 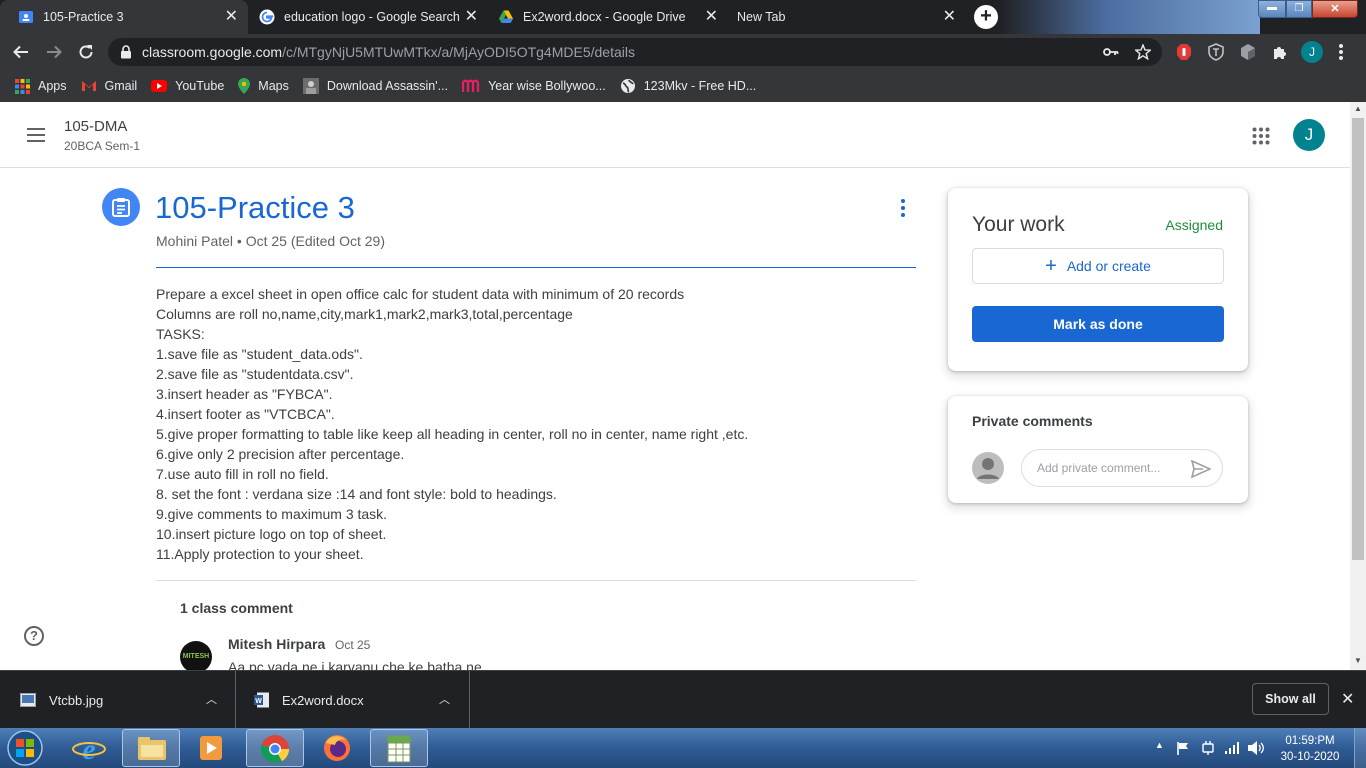 I want to click on tab-practice-3: 105-Practice 3 ✕, so click(x=124, y=17).